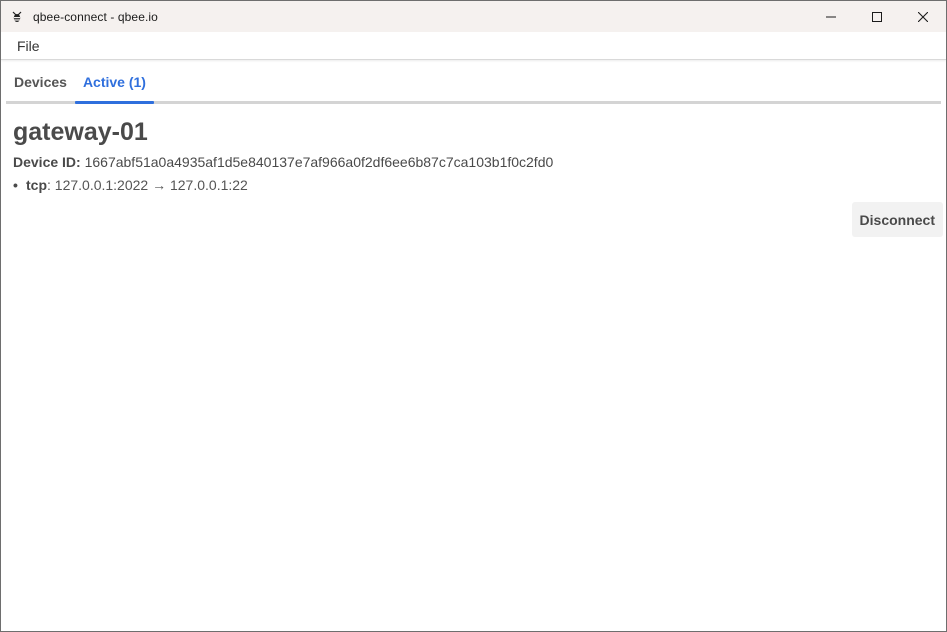 This screenshot has height=632, width=947. I want to click on qbee-bee-icon, so click(17, 17).